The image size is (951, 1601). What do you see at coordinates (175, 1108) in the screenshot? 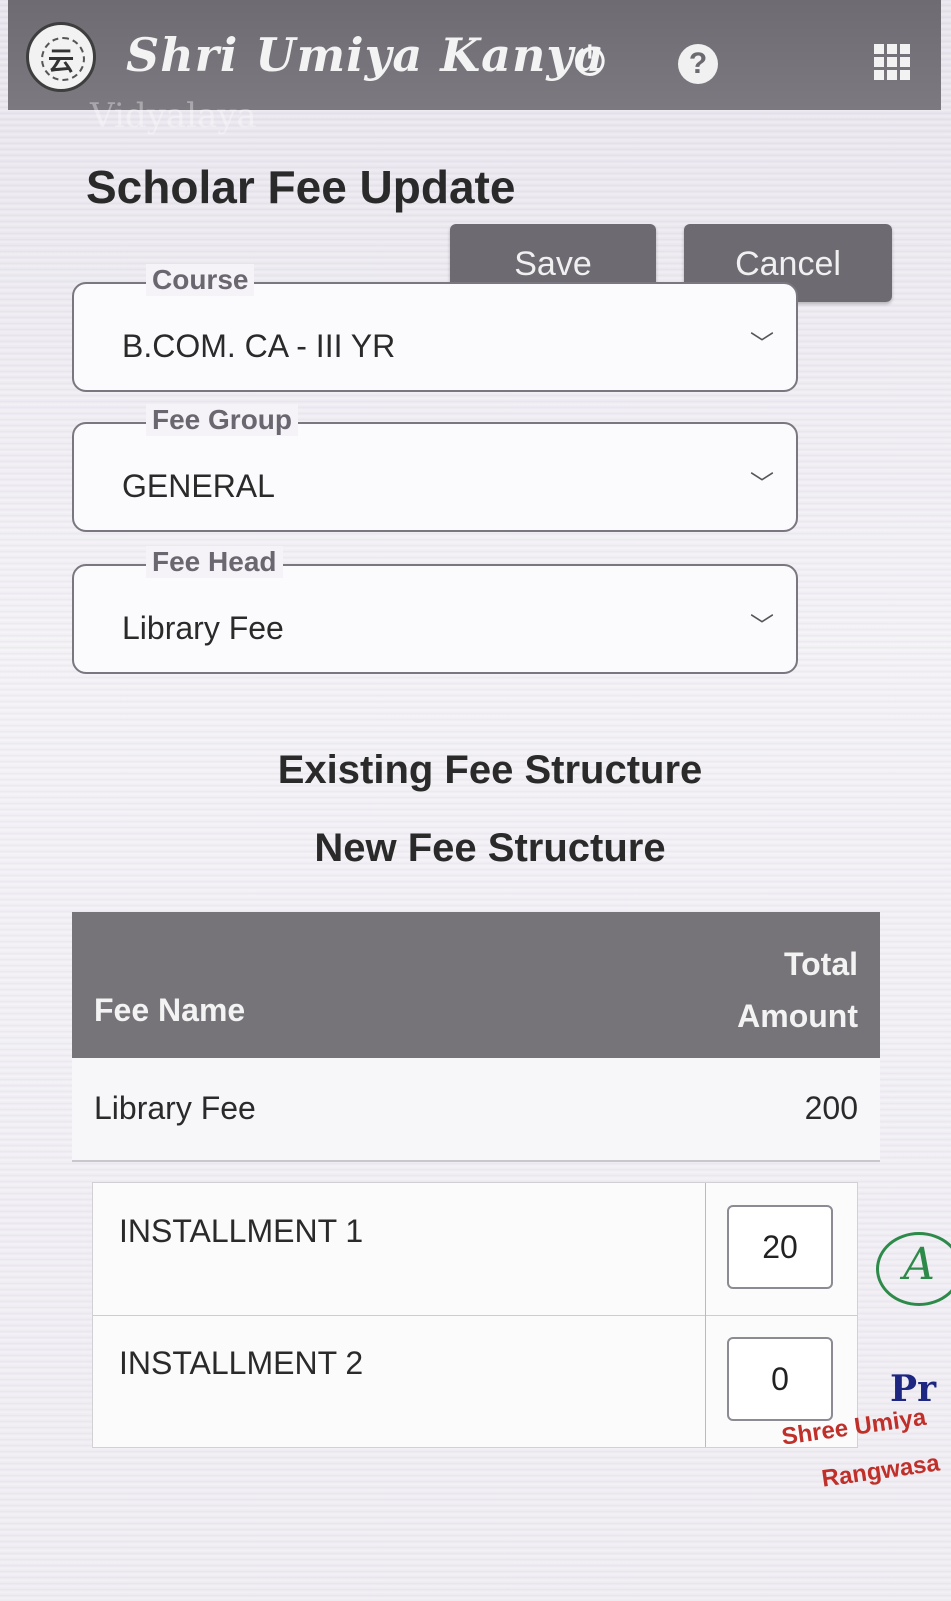
I see `fee-name-cell: Library Fee` at bounding box center [175, 1108].